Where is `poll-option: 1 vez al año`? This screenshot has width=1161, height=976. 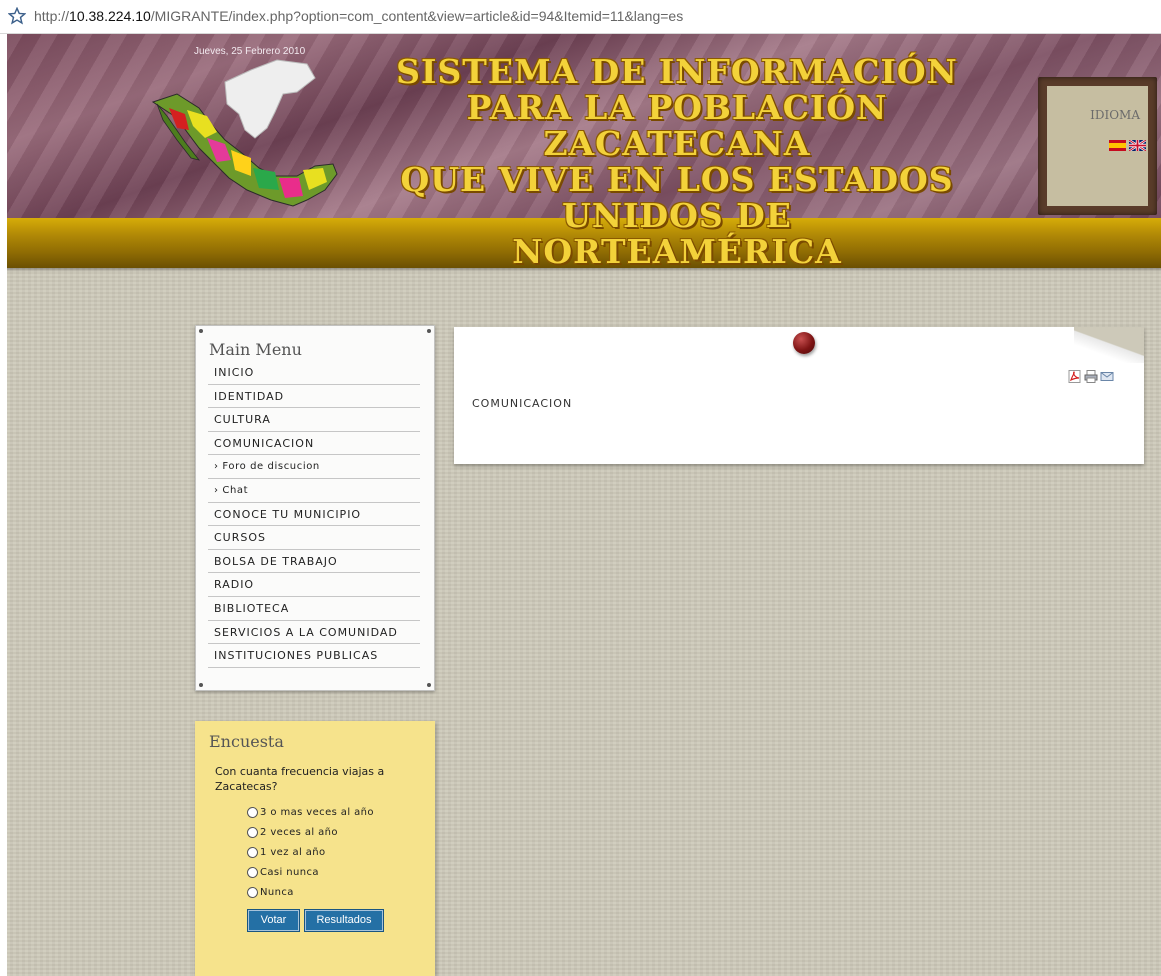
poll-option: 1 vez al año is located at coordinates (310, 852).